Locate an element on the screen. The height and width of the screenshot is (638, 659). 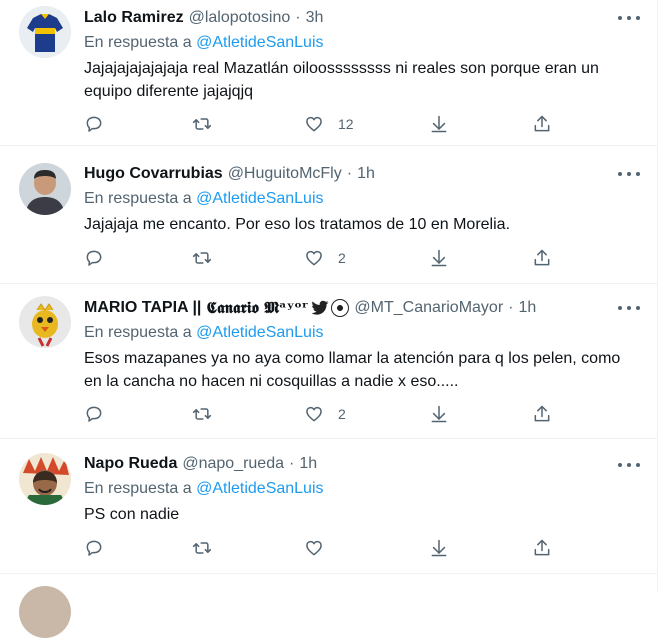
author-handle: @lalopotosino is located at coordinates (240, 18).